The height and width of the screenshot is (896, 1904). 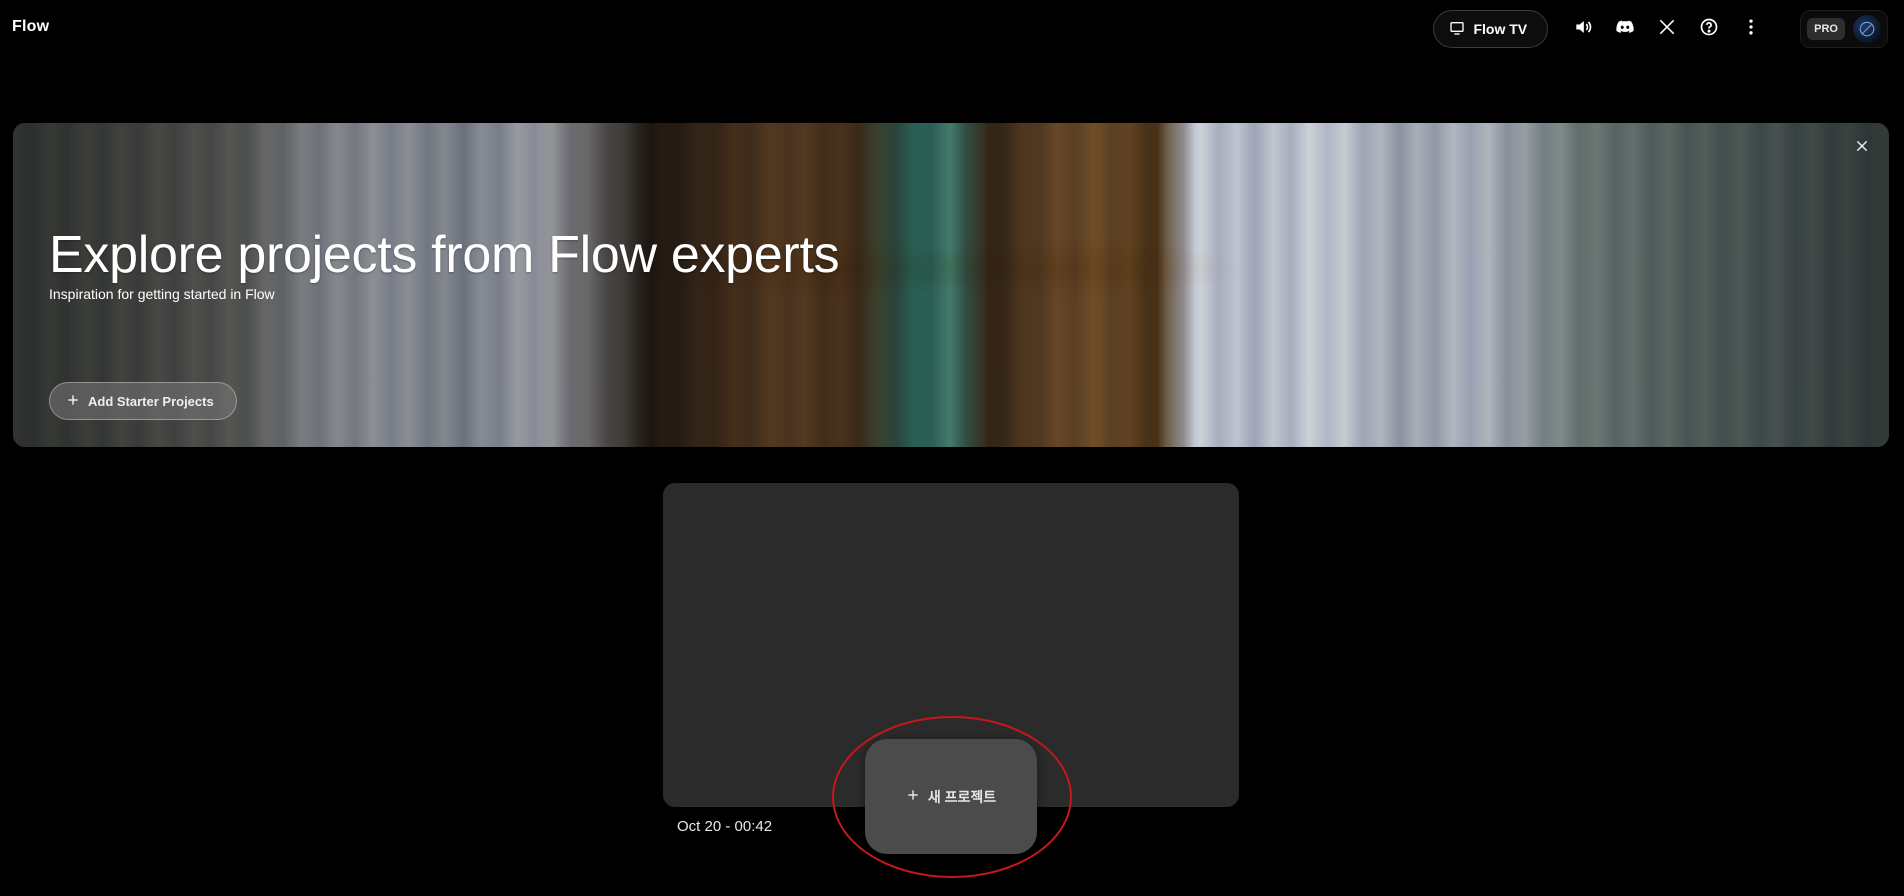 I want to click on volume-icon, so click(x=1583, y=29).